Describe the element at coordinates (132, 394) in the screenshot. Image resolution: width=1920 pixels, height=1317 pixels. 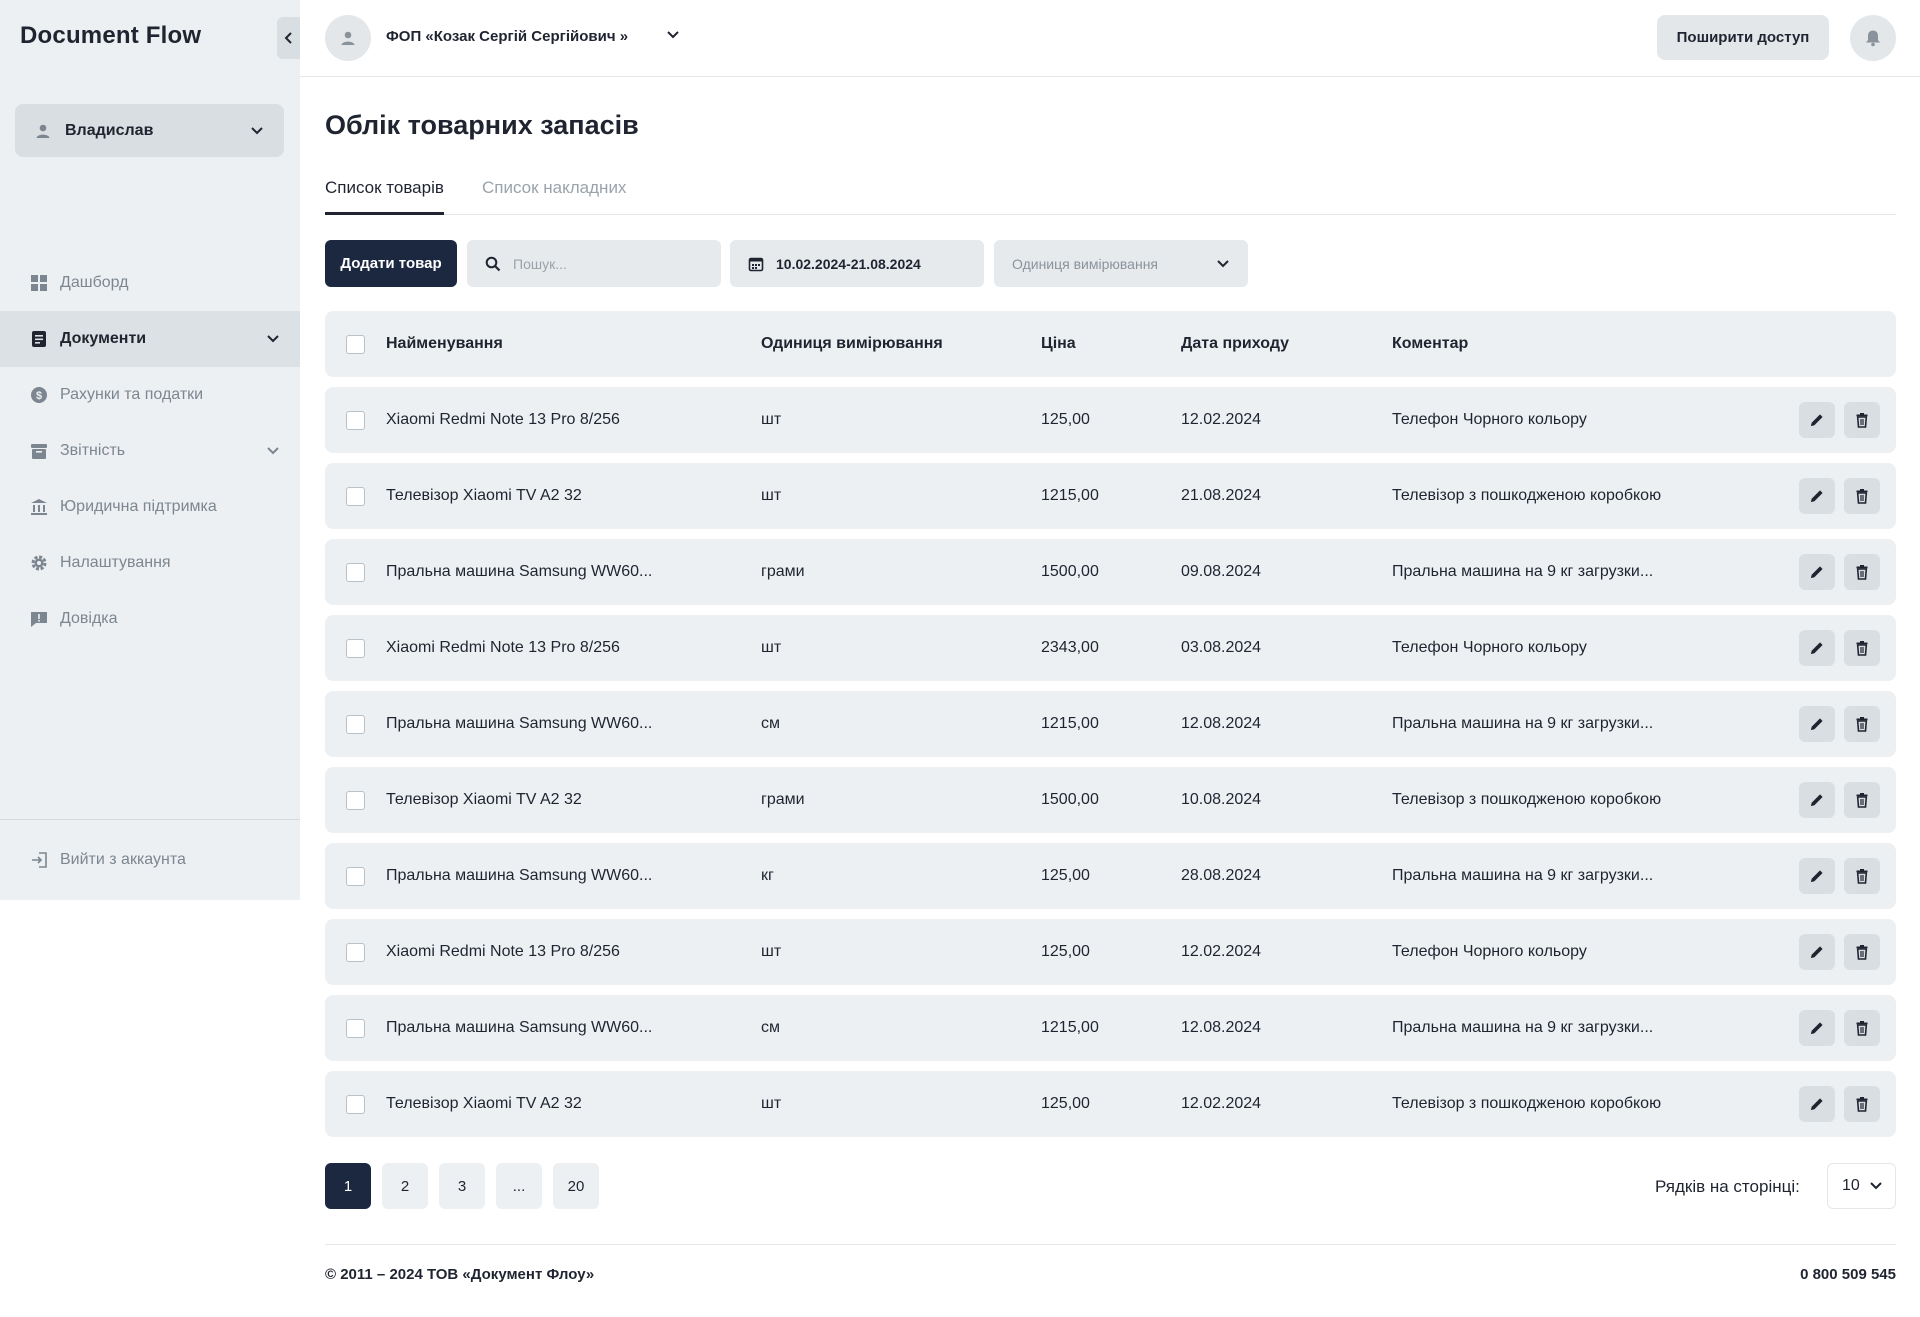
I see `sidebar-item-label: Рахунки та податки` at that location.